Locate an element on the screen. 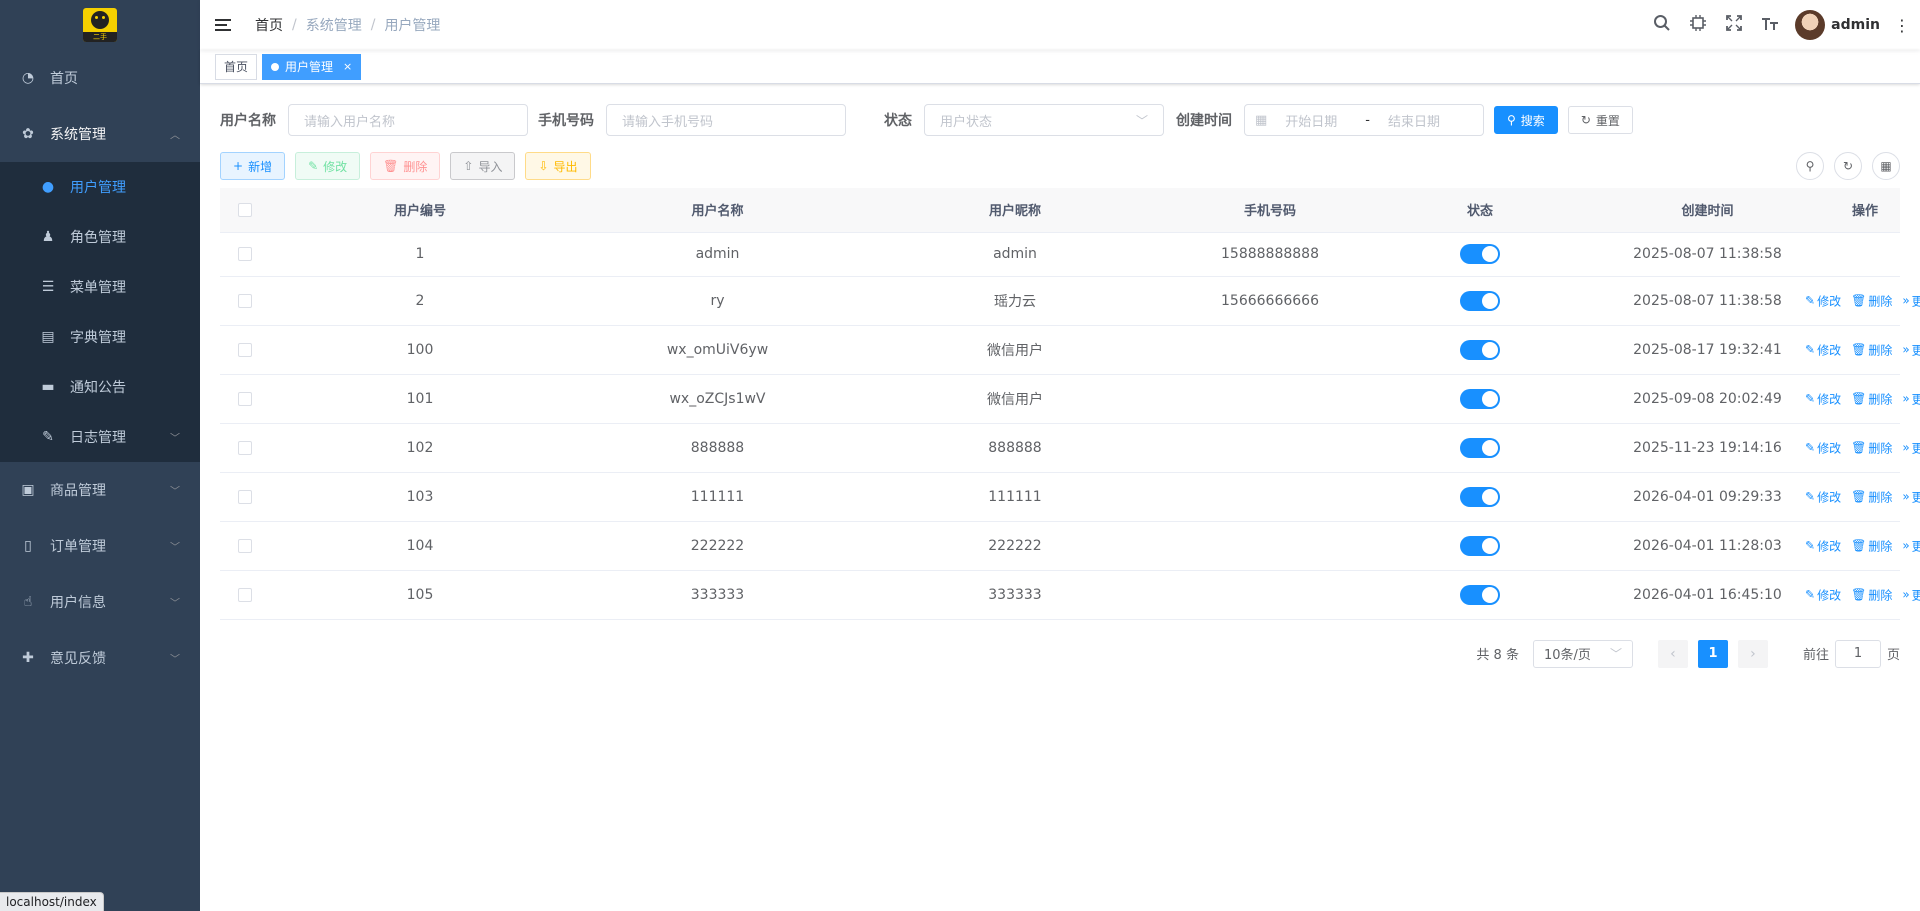 The height and width of the screenshot is (911, 1920). user-icon: ● is located at coordinates (48, 187).